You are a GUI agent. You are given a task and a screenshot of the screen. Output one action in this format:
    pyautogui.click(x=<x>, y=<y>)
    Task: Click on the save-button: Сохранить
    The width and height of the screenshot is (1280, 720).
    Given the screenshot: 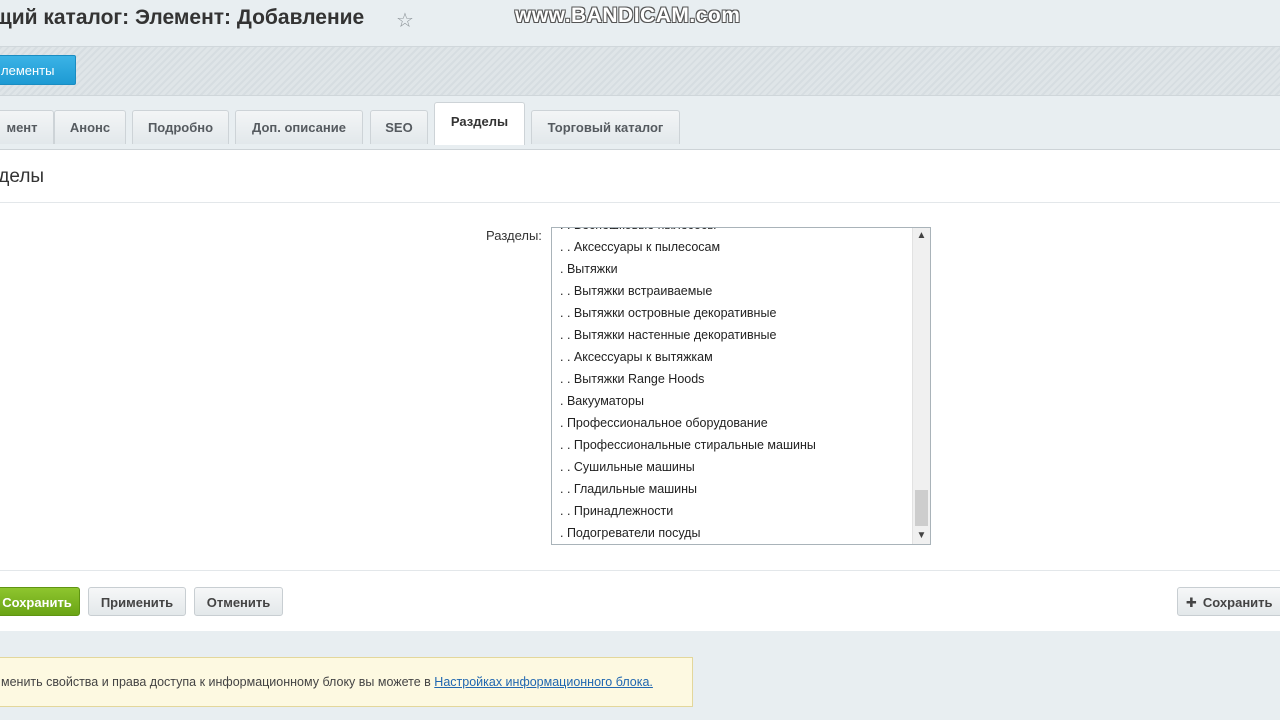 What is the action you would take?
    pyautogui.click(x=40, y=601)
    